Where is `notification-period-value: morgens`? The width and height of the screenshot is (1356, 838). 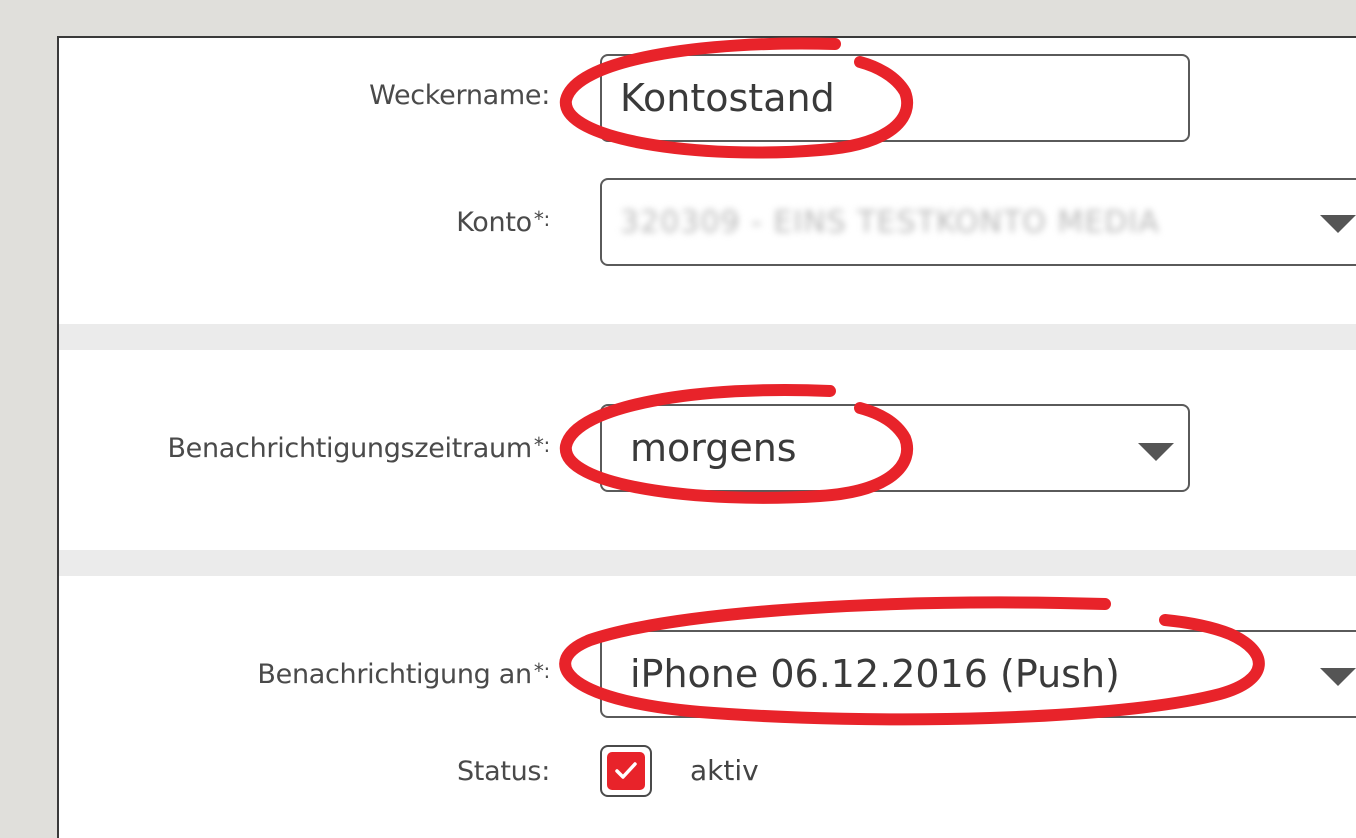
notification-period-value: morgens is located at coordinates (713, 448).